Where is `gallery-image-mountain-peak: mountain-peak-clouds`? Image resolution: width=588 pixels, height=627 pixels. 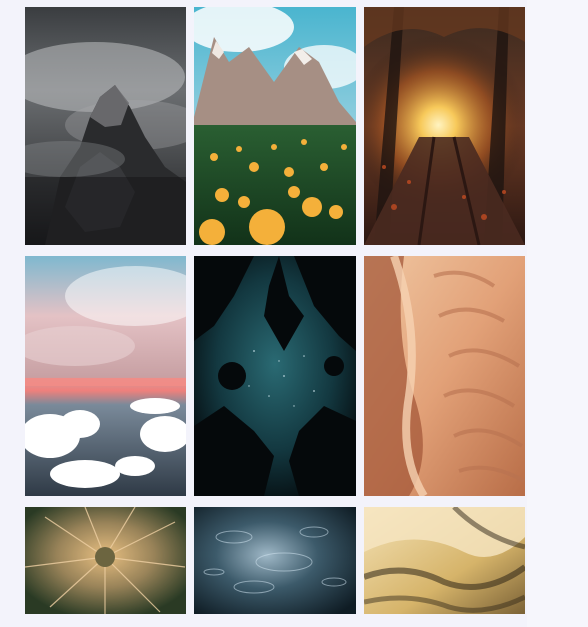 gallery-image-mountain-peak: mountain-peak-clouds is located at coordinates (105, 126).